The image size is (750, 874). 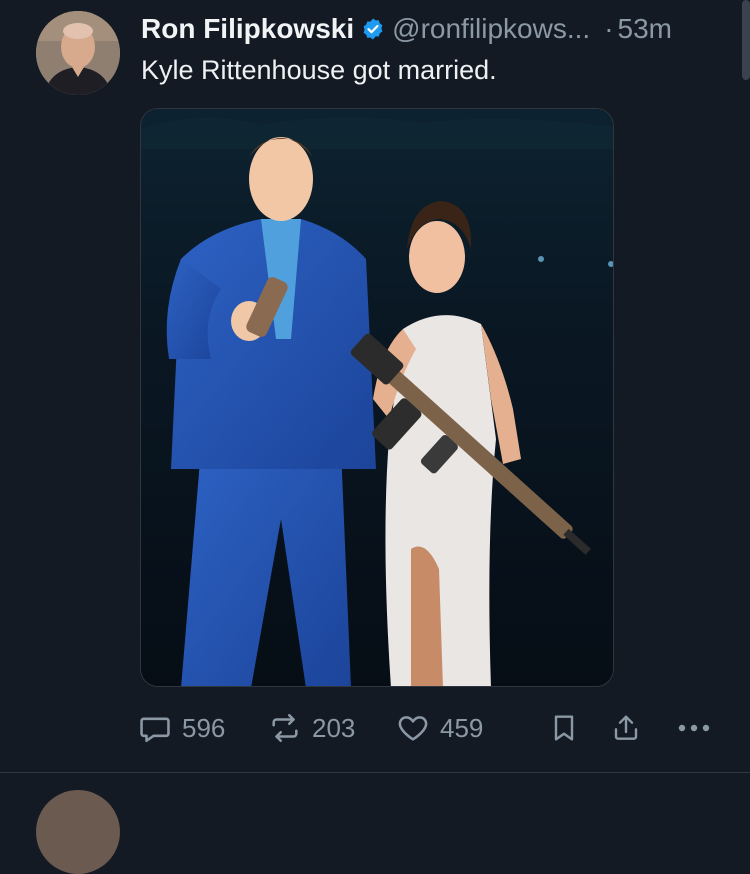 I want to click on reply-count: 596, so click(x=204, y=727).